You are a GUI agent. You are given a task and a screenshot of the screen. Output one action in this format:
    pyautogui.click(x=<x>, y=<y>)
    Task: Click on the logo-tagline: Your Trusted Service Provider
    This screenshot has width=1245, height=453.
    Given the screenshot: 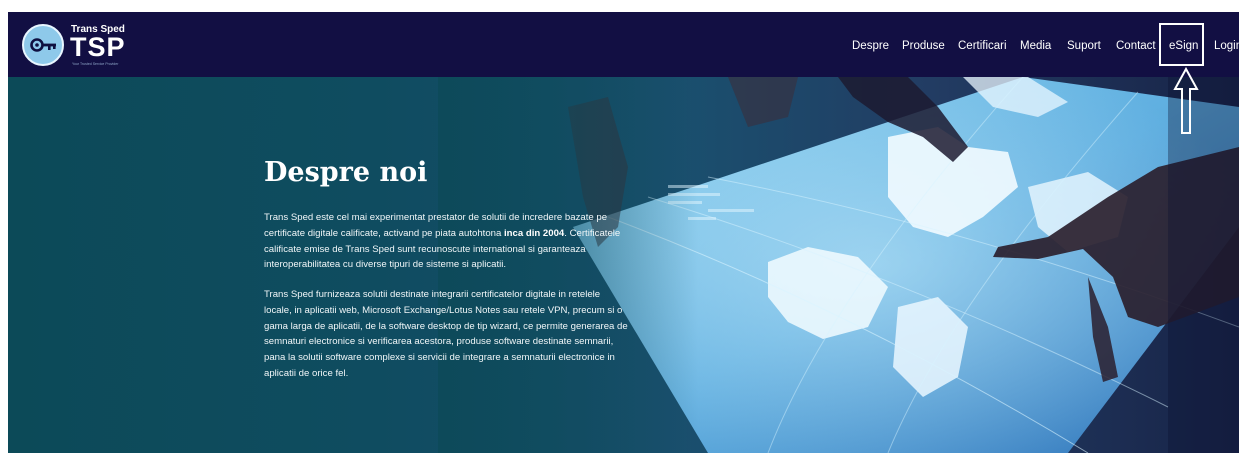 What is the action you would take?
    pyautogui.click(x=95, y=64)
    